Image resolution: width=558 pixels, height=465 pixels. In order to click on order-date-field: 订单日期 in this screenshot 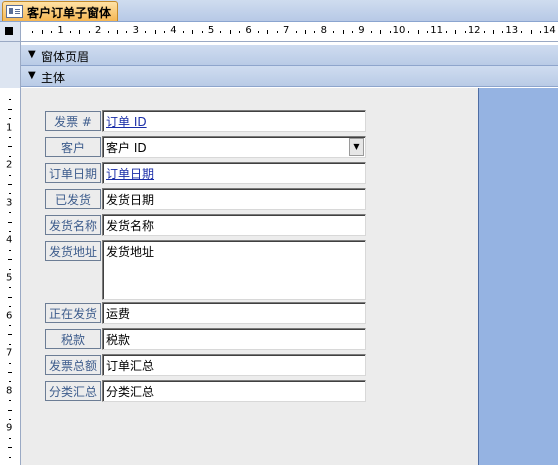, I will do `click(234, 173)`.